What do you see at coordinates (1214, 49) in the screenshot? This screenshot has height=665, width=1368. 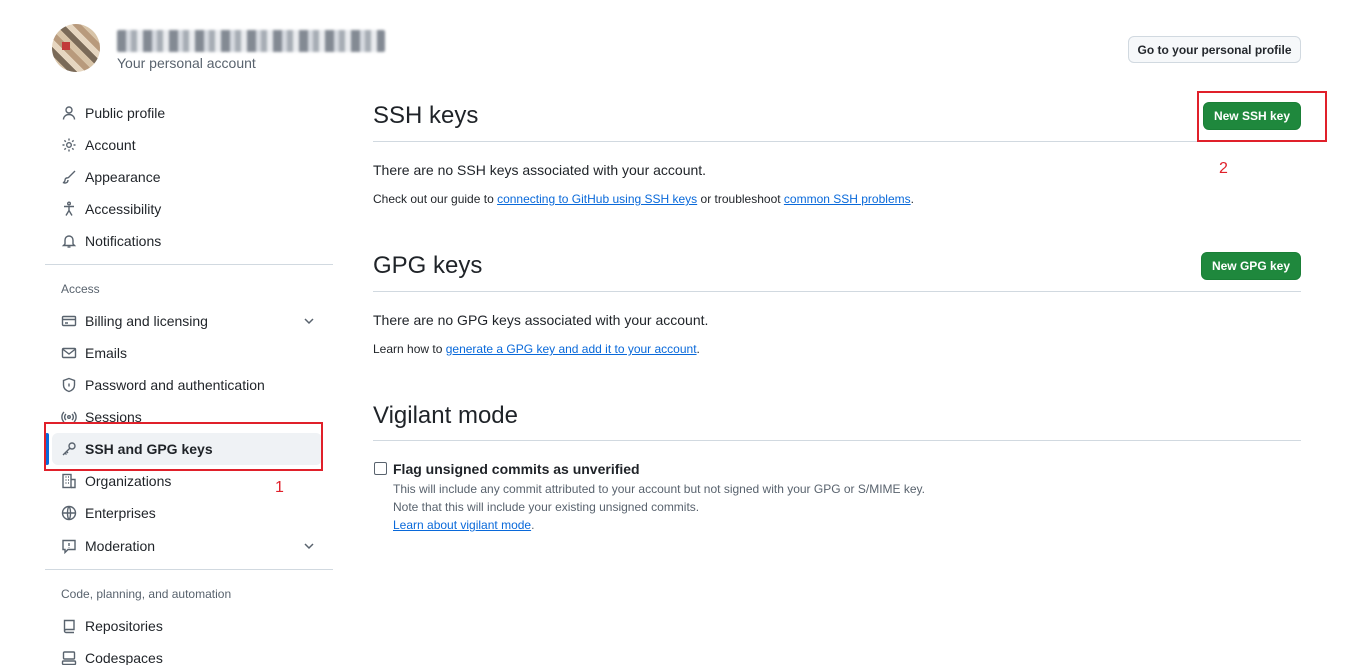 I see `go-to-profile-button: Go to your personal profile` at bounding box center [1214, 49].